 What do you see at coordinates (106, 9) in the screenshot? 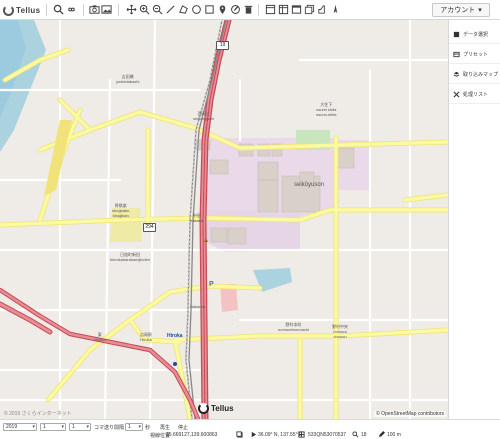
I see `image-icon` at bounding box center [106, 9].